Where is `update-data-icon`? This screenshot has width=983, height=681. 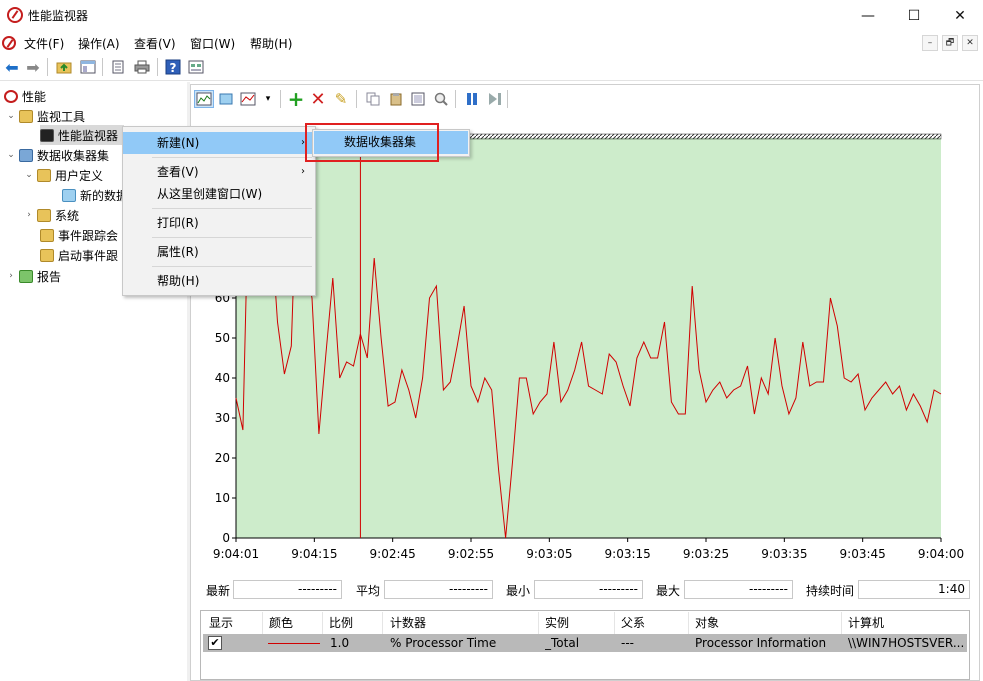
update-data-icon is located at coordinates (495, 99).